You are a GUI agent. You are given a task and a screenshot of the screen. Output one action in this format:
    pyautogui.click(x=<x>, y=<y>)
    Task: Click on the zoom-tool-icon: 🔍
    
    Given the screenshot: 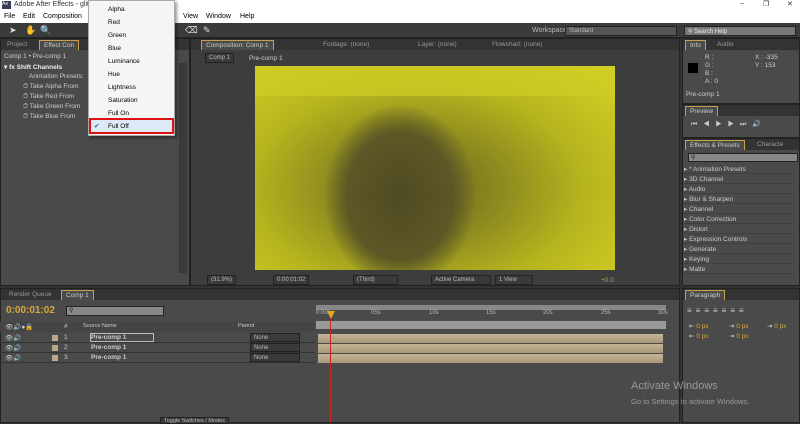 What is the action you would take?
    pyautogui.click(x=45, y=30)
    